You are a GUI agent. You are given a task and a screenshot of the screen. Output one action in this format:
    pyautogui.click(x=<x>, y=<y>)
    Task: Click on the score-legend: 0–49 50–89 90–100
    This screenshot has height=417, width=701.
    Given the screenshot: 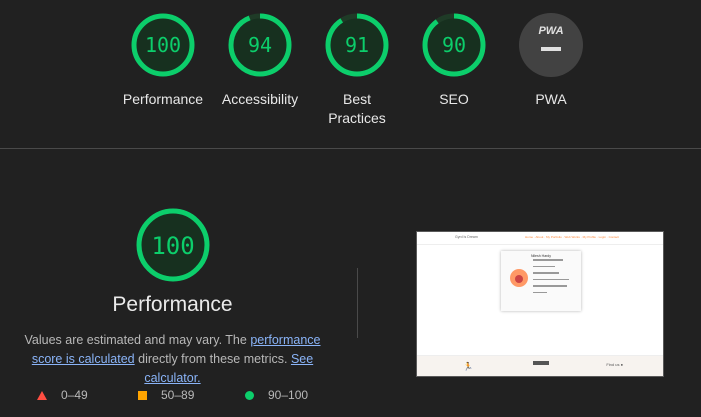 What is the action you would take?
    pyautogui.click(x=172, y=397)
    